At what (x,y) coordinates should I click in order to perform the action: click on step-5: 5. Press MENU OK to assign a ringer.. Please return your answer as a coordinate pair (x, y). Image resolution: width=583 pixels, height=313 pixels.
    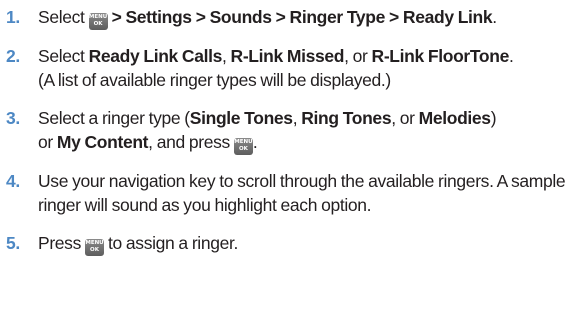
    Looking at the image, I should click on (291, 243).